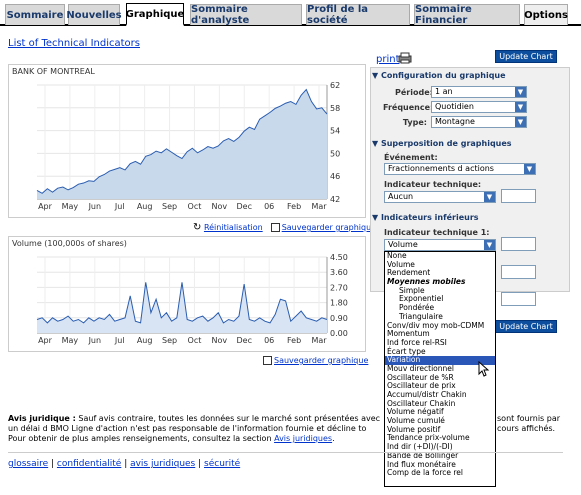 Image resolution: width=581 pixels, height=495 pixels. What do you see at coordinates (303, 438) in the screenshot?
I see `legal-link: Avis juridiques` at bounding box center [303, 438].